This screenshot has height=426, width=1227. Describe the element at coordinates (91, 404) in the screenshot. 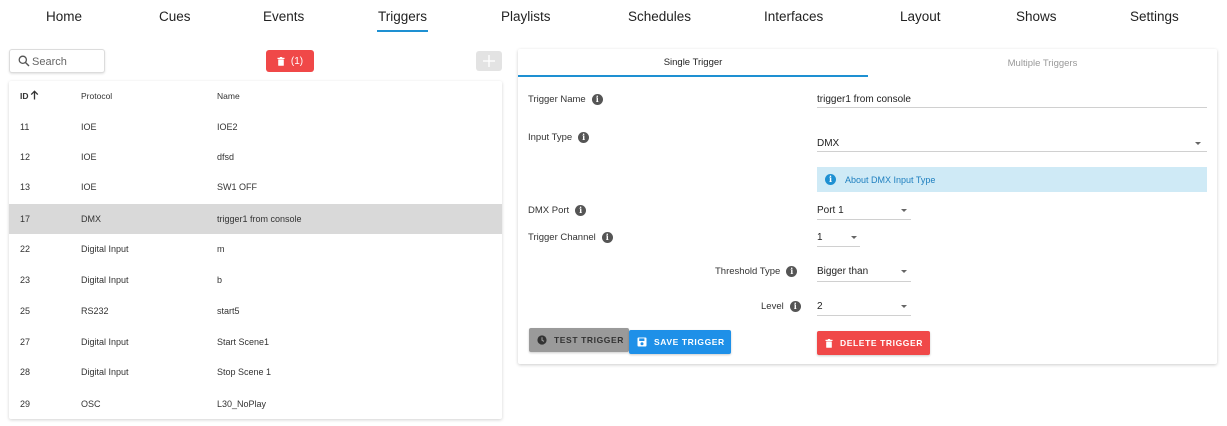

I see `cell-protocol: OSC` at that location.